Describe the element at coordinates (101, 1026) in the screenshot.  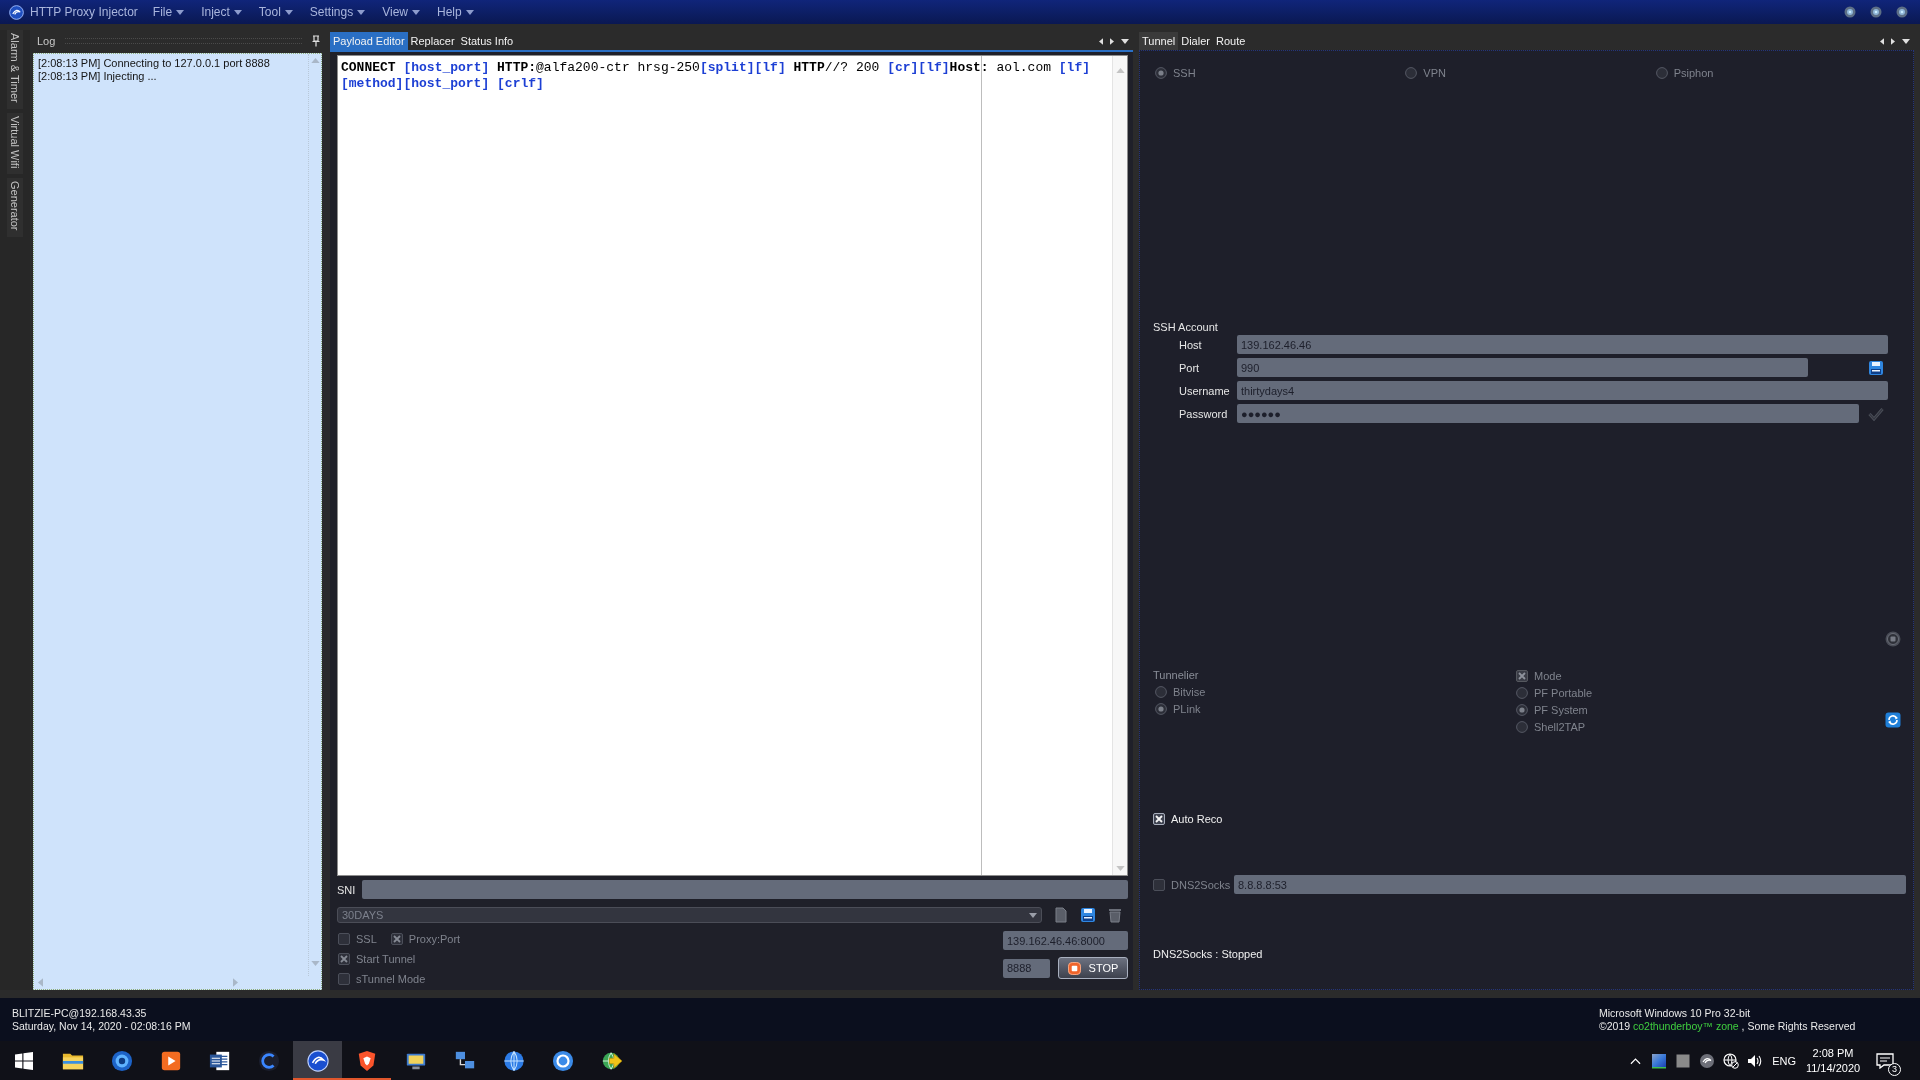
I see `datetime-text: Saturday, Nov 14, 2020 - 02:08:16 PM` at that location.